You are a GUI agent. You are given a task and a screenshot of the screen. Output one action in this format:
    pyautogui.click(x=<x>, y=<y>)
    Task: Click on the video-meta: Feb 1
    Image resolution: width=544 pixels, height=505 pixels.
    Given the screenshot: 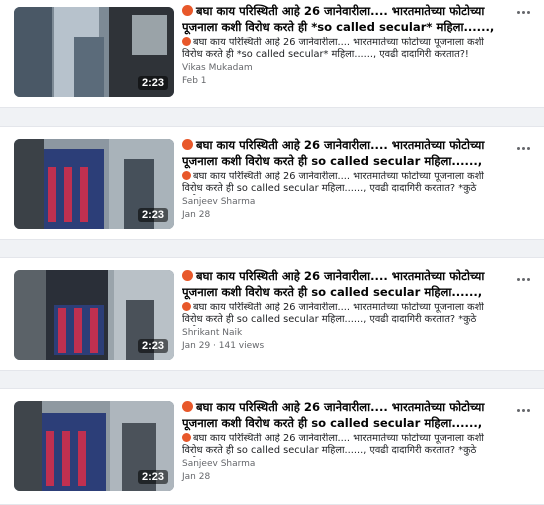 What is the action you would take?
    pyautogui.click(x=194, y=81)
    